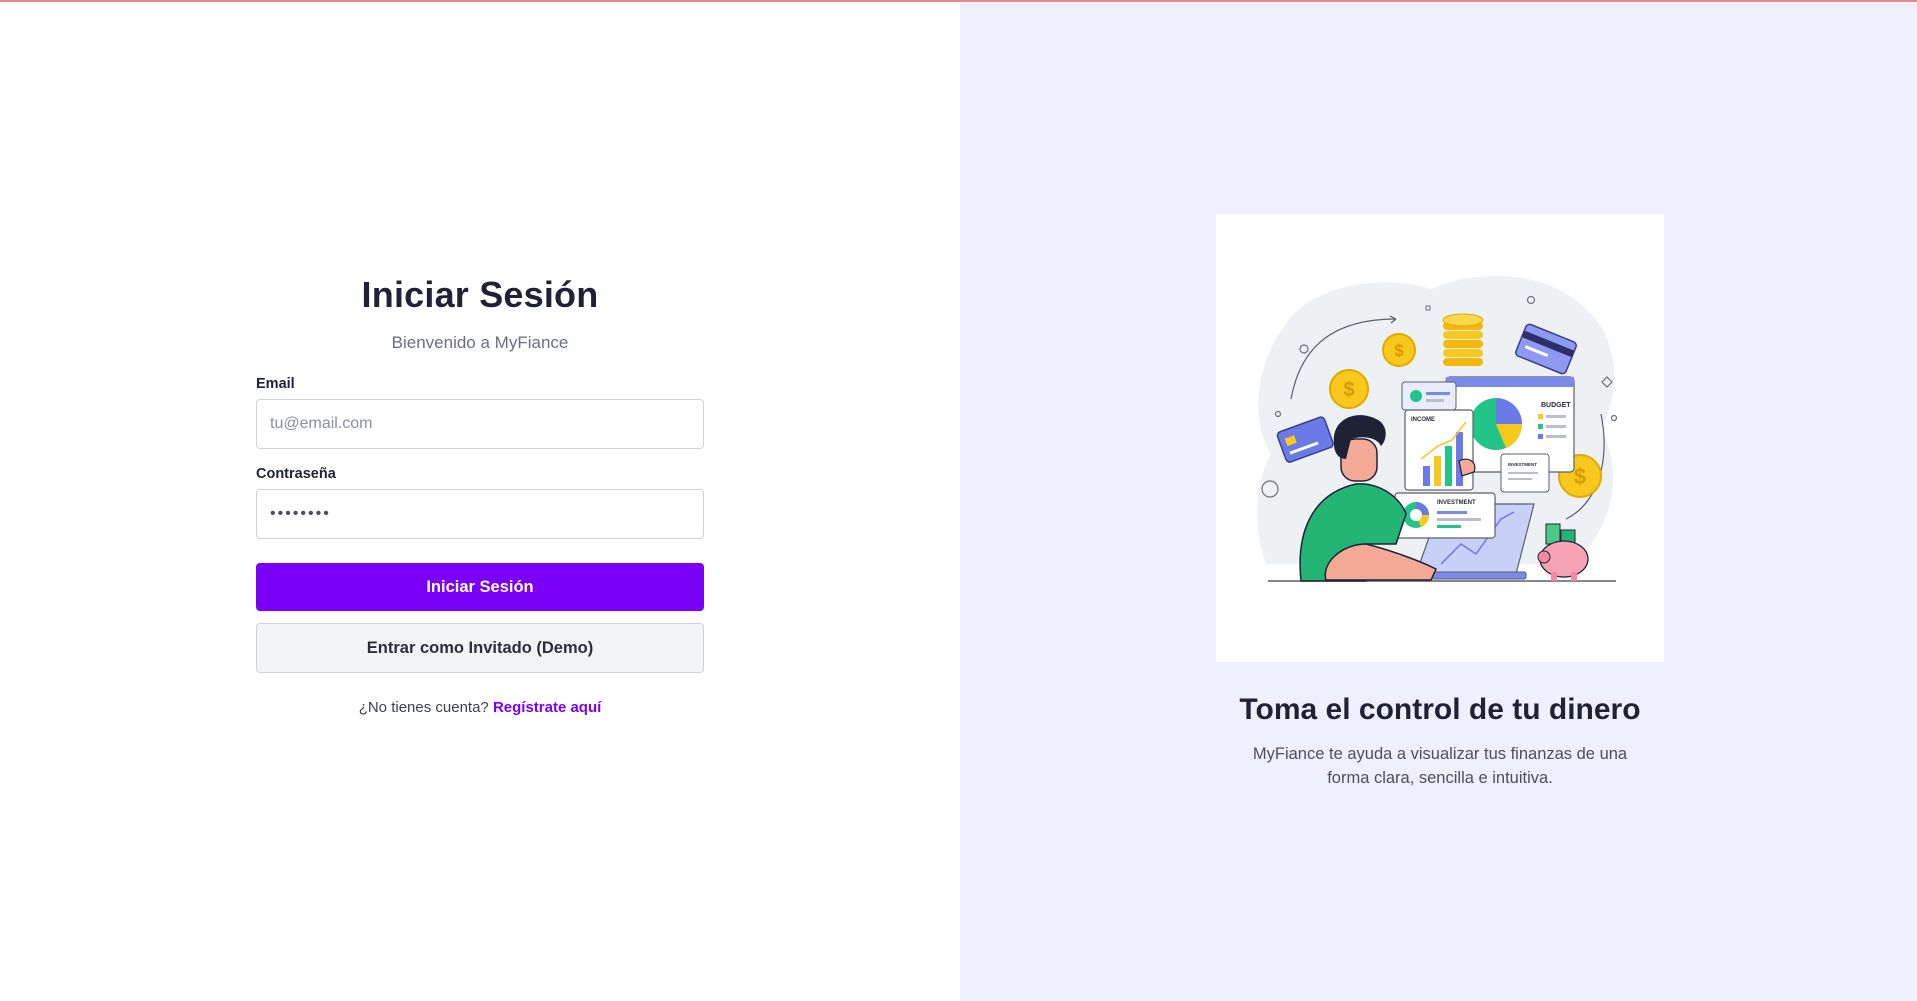 This screenshot has width=1917, height=1001. I want to click on coin-stack-icon, so click(1463, 339).